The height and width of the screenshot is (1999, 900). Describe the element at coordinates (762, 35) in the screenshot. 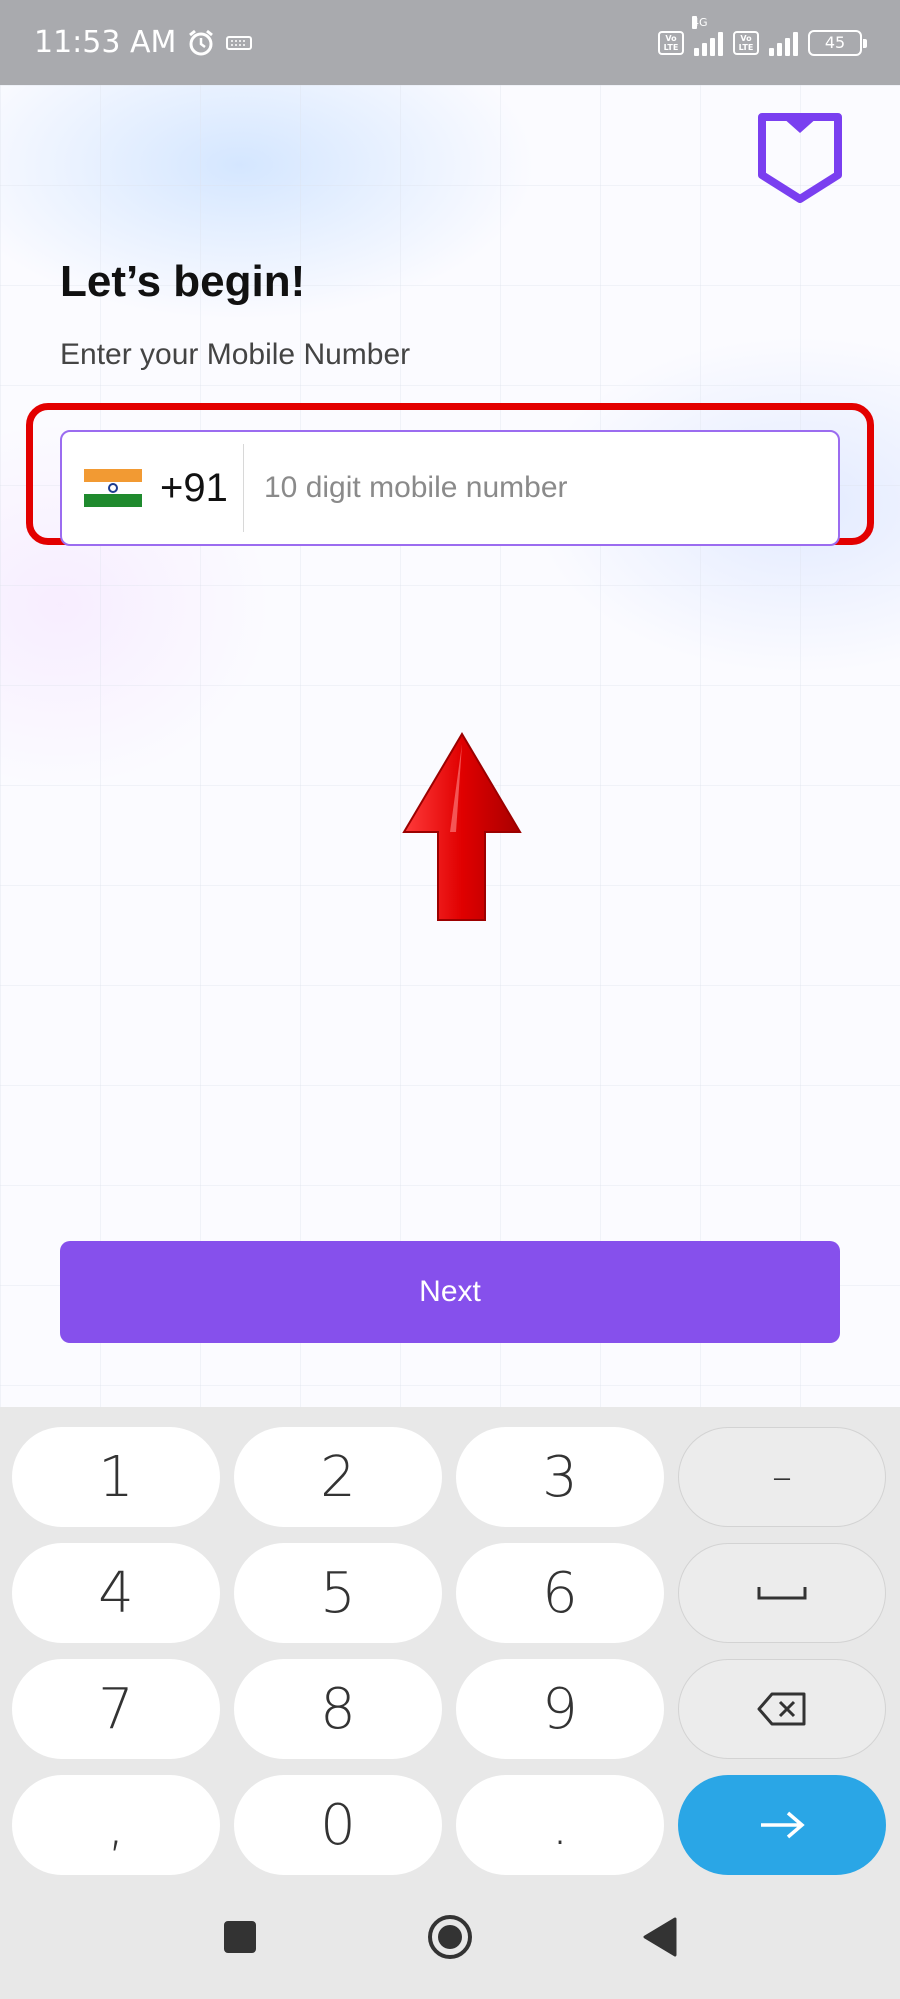

I see `status-right: Vo LTE 4G Vo LTE 45` at that location.